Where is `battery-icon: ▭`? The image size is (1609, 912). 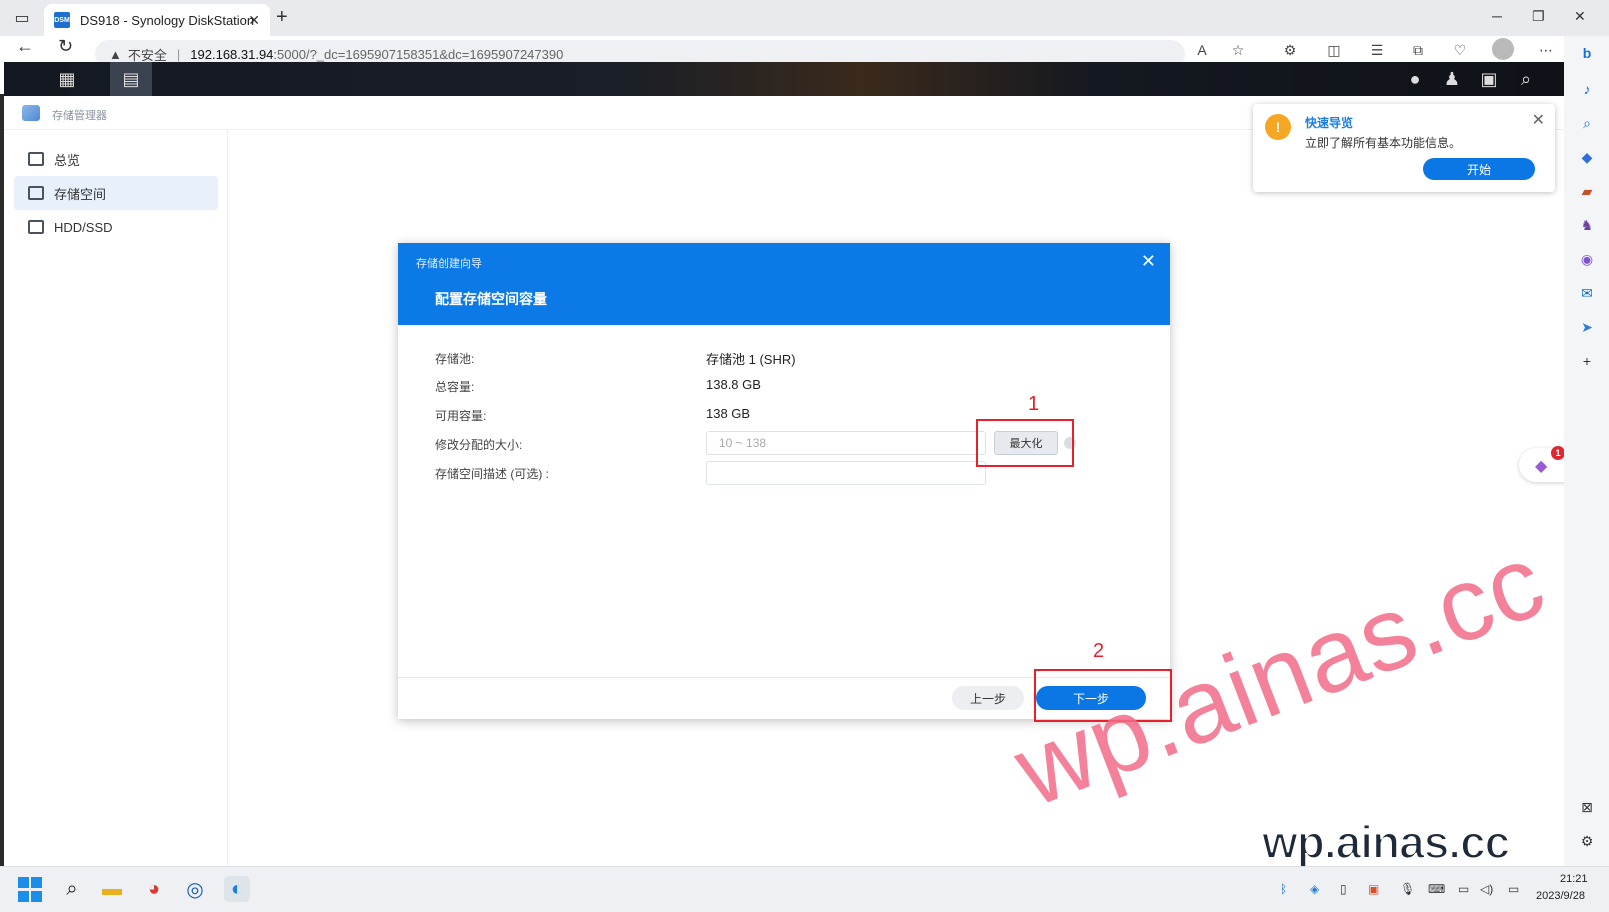
battery-icon: ▭ is located at coordinates (1513, 889).